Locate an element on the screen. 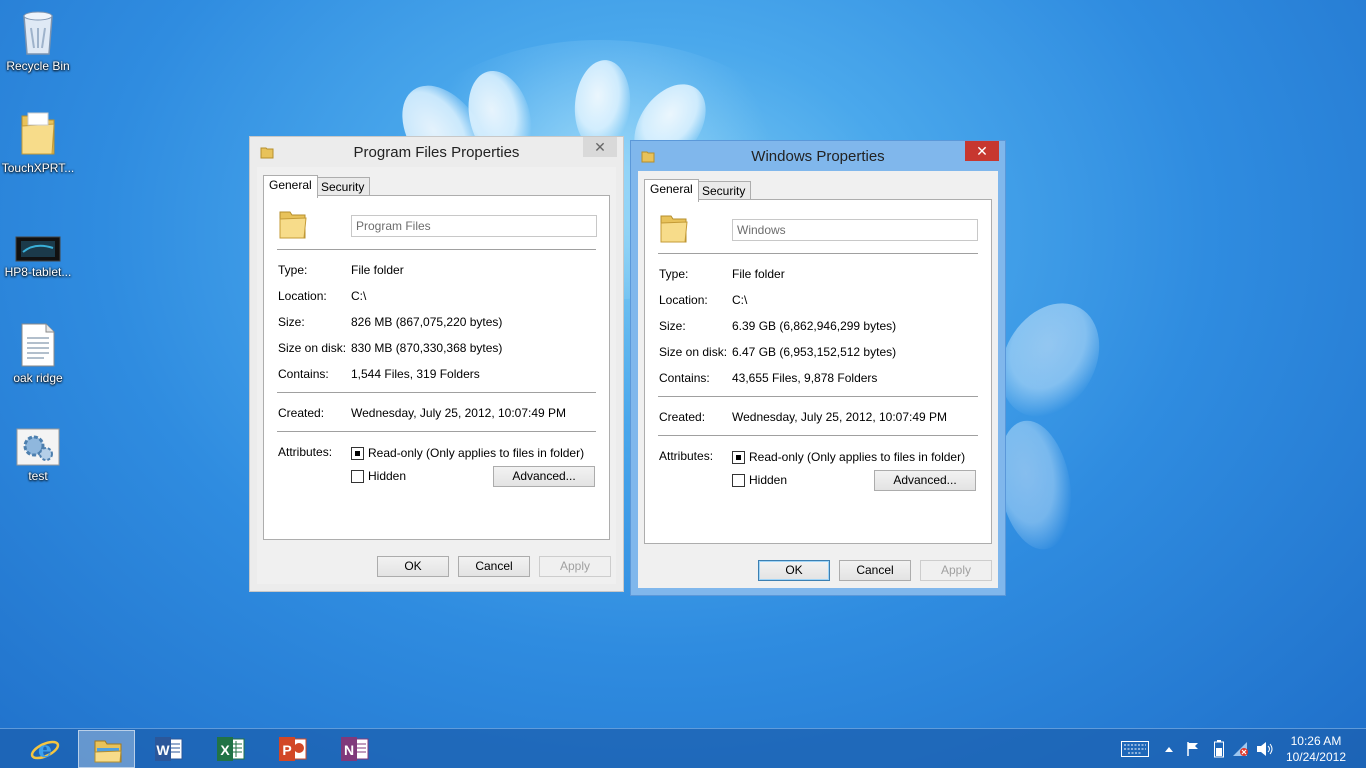  title-bar: Windows Properties ✕ is located at coordinates (818, 156).